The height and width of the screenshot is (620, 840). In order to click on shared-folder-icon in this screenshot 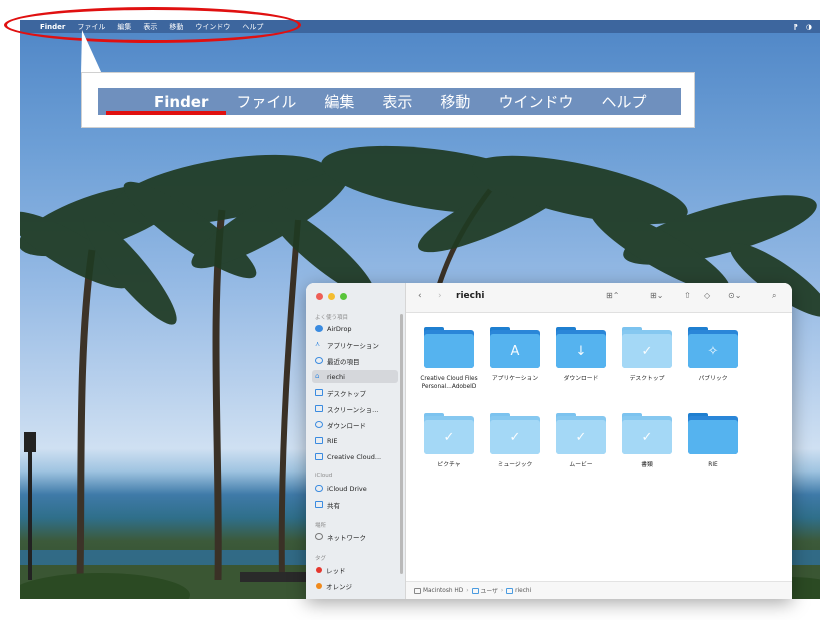, I will do `click(319, 504)`.